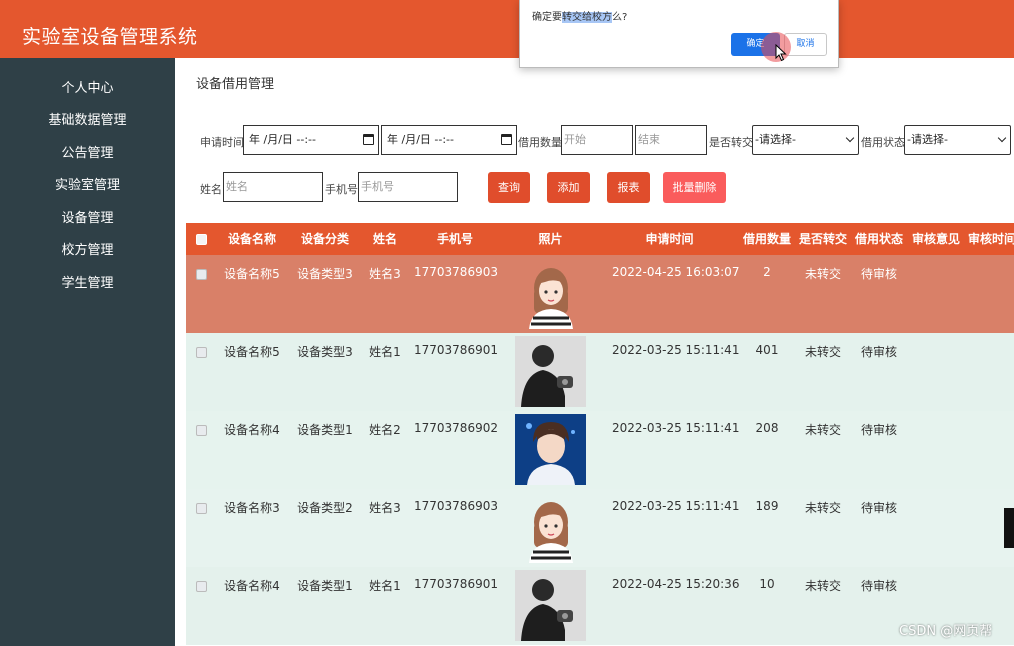  Describe the element at coordinates (507, 29) in the screenshot. I see `top-bar: 实验室设备管理系统` at that location.